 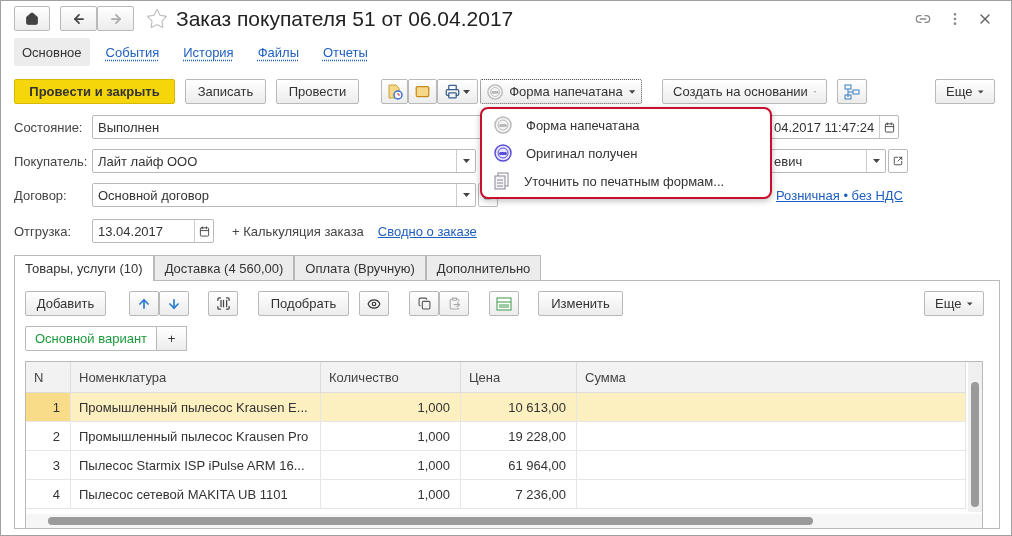 What do you see at coordinates (225, 91) in the screenshot?
I see `save-button: Записать` at bounding box center [225, 91].